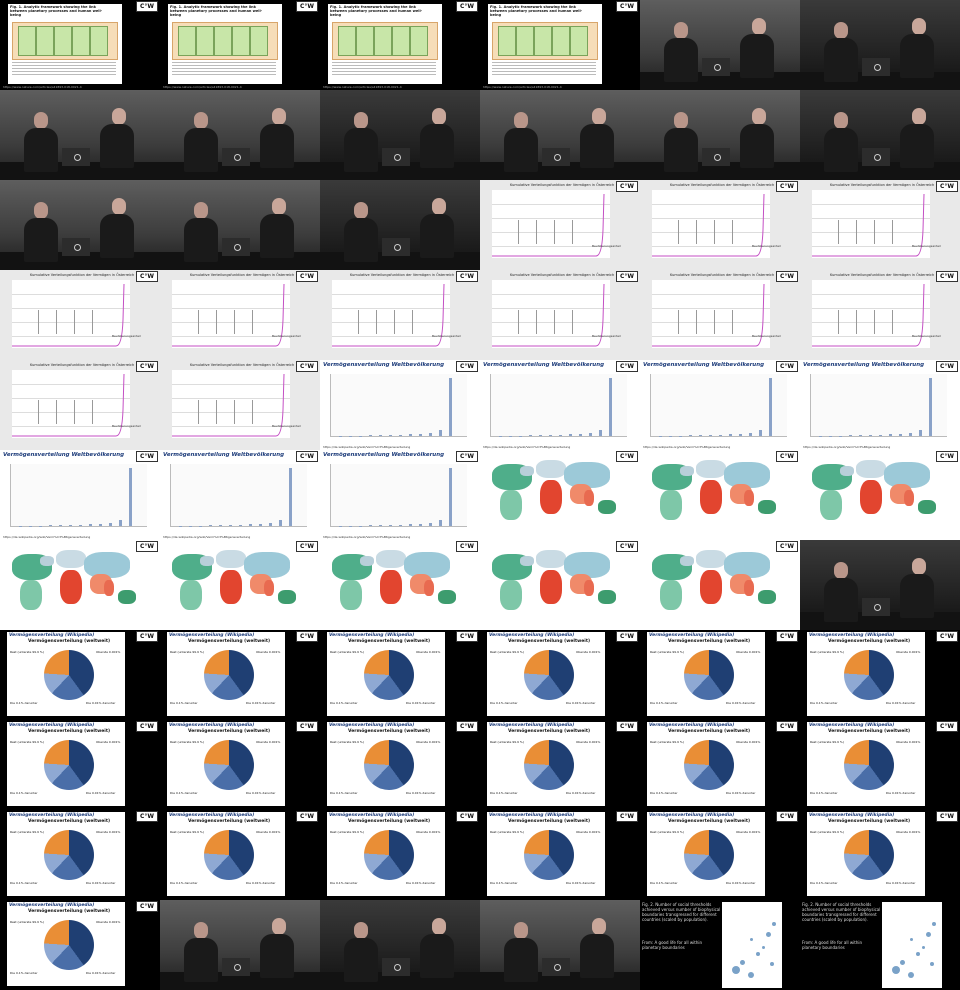 Image resolution: width=960 pixels, height=990 pixels. Describe the element at coordinates (398, 405) in the screenshot. I see `chart-plot-area` at that location.